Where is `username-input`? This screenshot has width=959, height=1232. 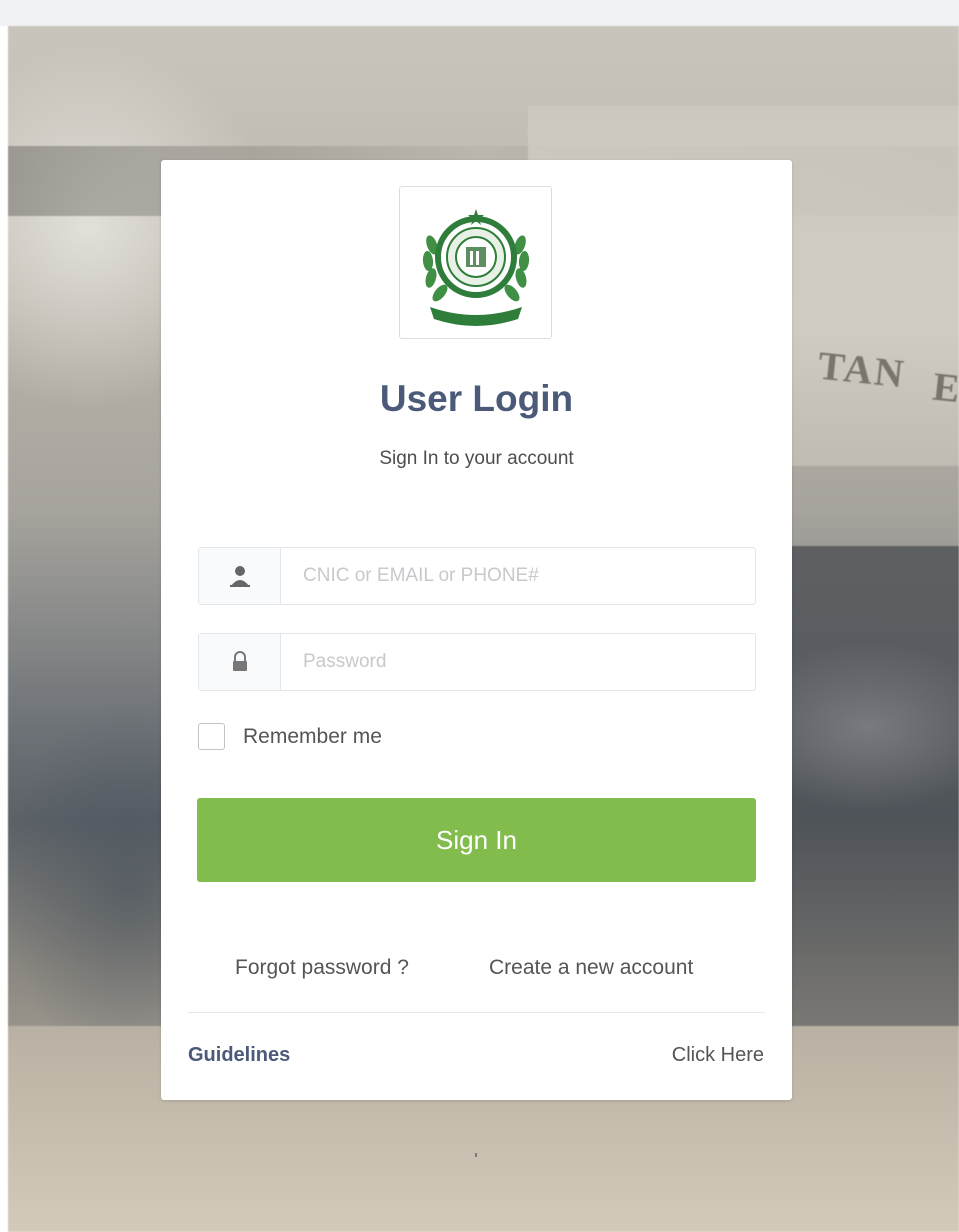
username-input is located at coordinates (518, 576).